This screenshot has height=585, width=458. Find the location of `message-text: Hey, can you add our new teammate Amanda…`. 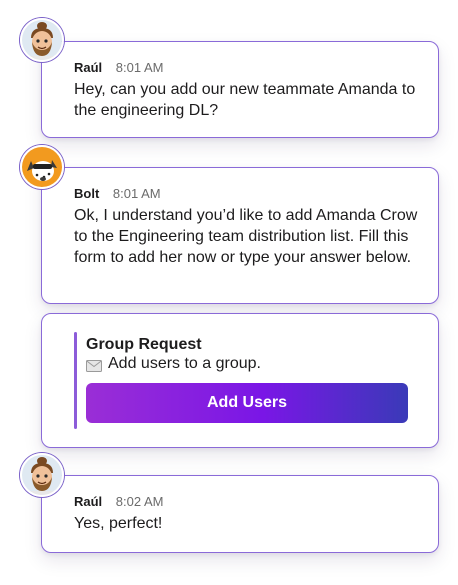

message-text: Hey, can you add our new teammate Amanda… is located at coordinates (245, 100).